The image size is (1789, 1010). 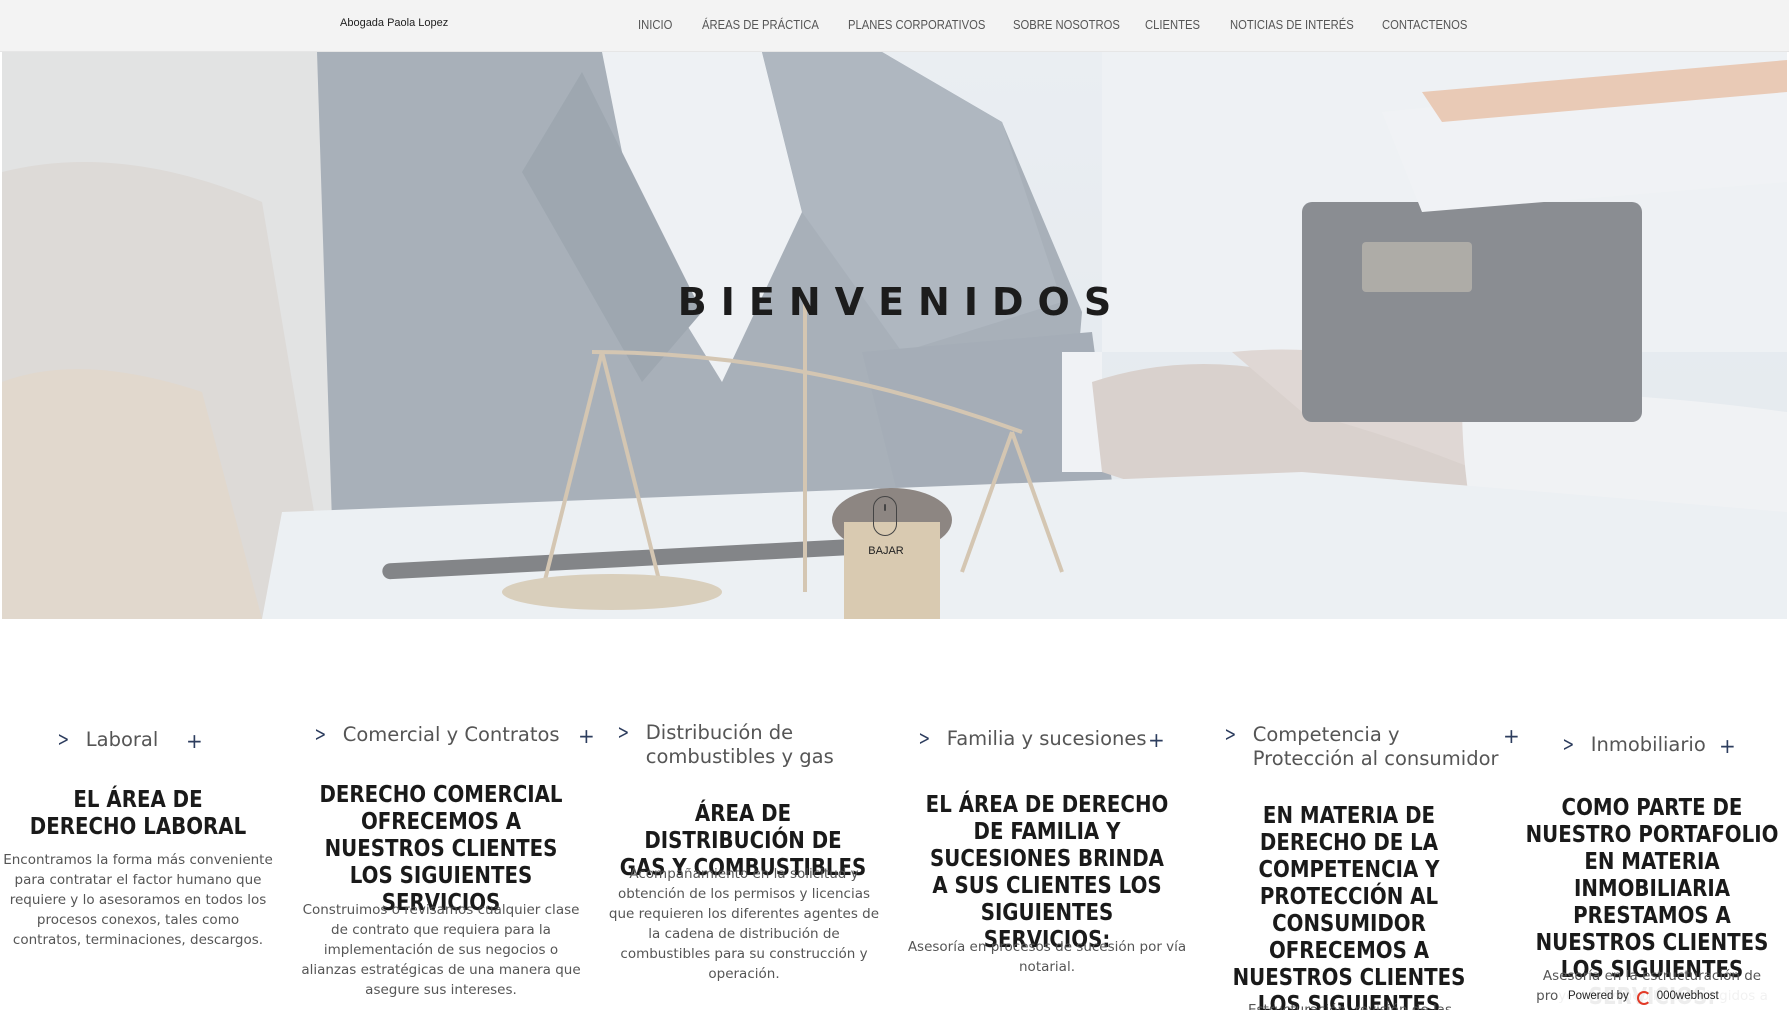 I want to click on host-logo-icon, so click(x=1644, y=997).